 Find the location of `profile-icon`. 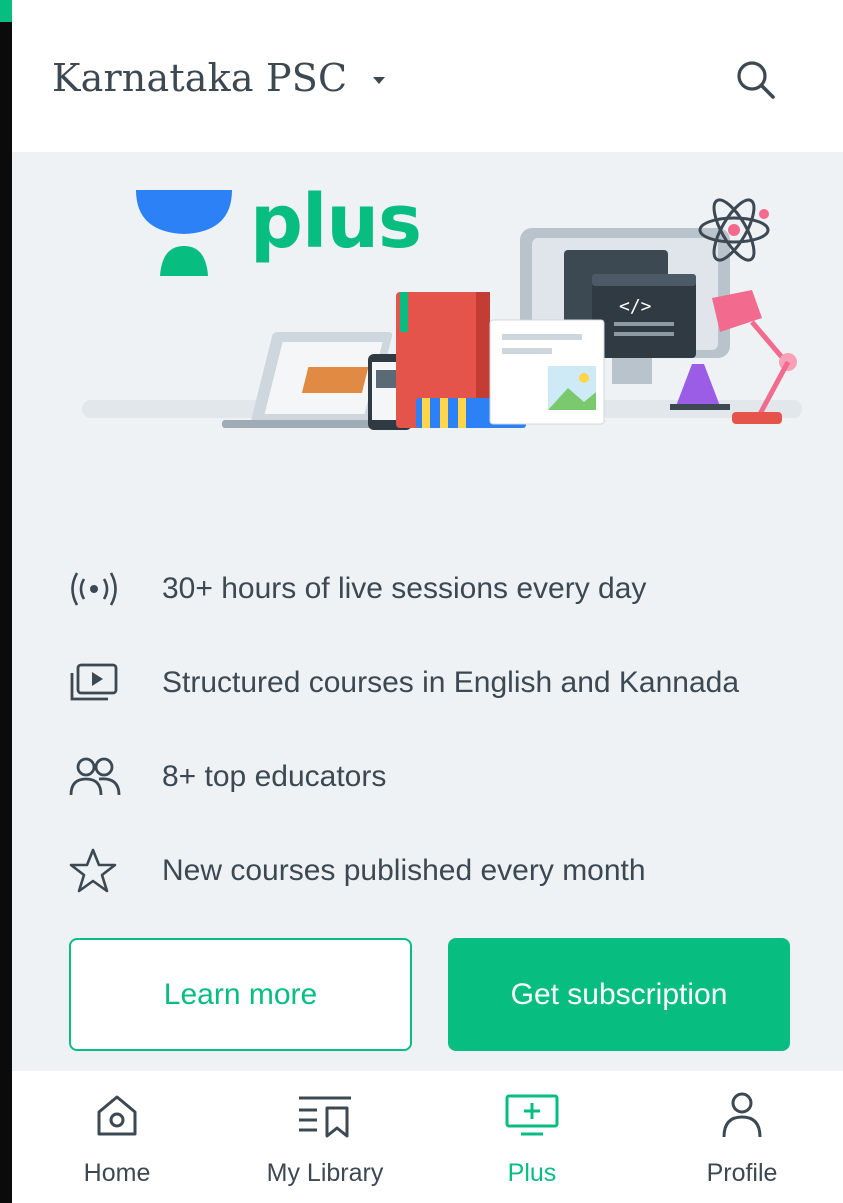

profile-icon is located at coordinates (742, 1115).